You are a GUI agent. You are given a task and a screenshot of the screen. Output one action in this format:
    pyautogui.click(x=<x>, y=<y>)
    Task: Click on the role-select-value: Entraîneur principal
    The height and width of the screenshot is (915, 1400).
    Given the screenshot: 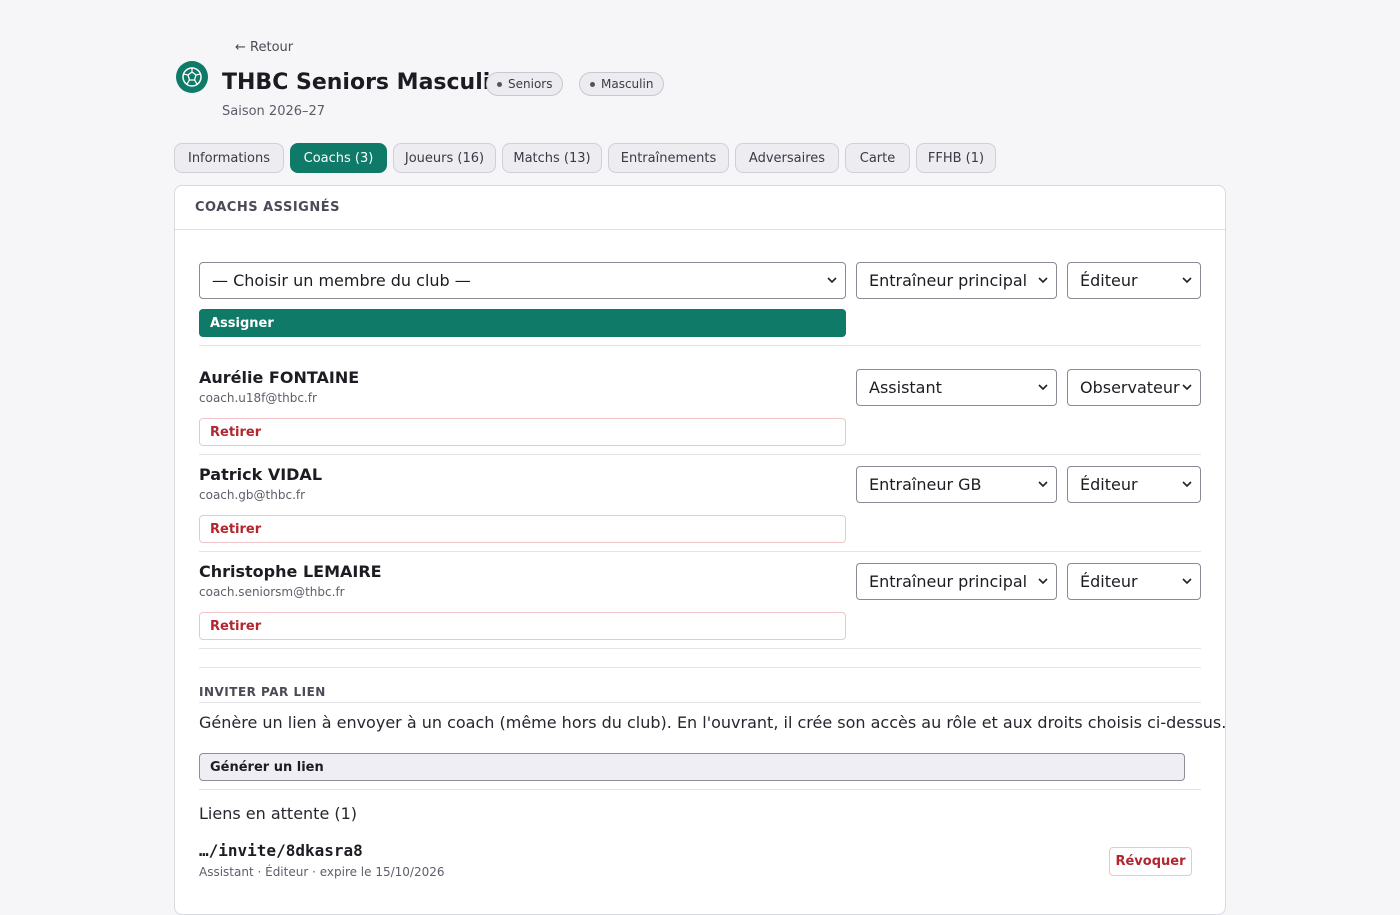 What is the action you would take?
    pyautogui.click(x=948, y=280)
    